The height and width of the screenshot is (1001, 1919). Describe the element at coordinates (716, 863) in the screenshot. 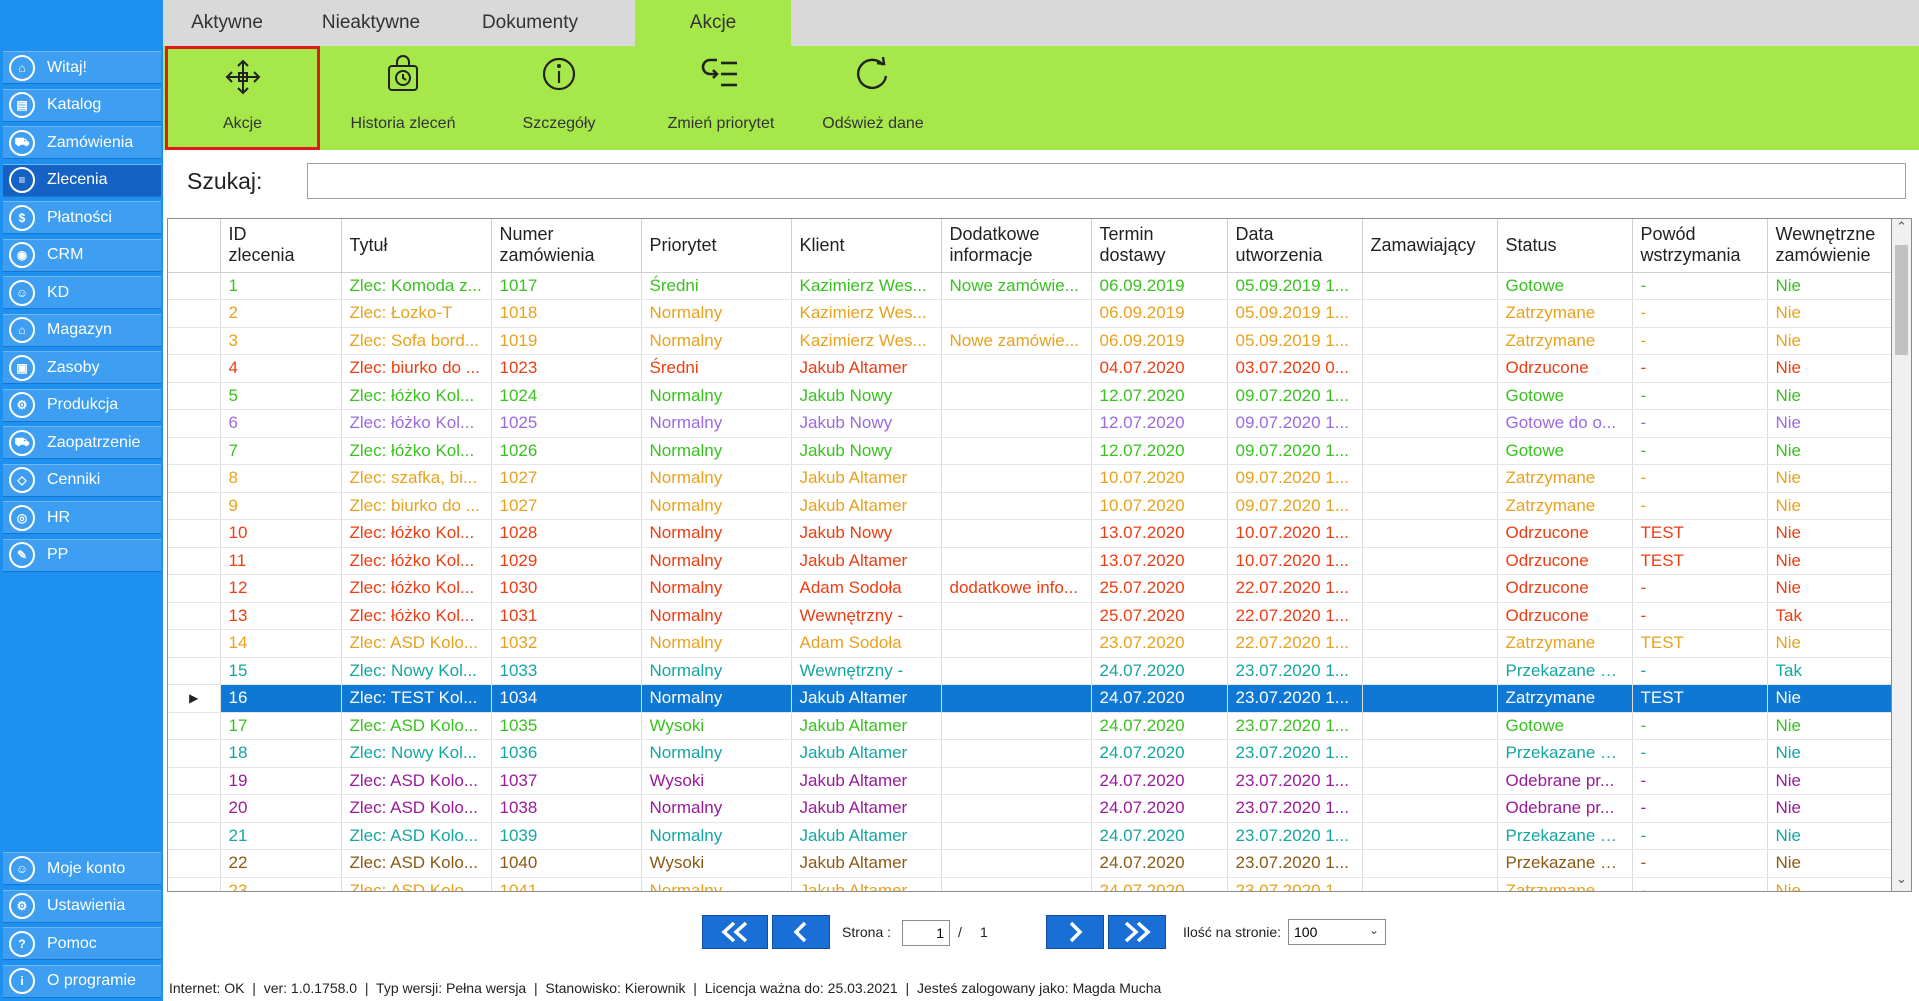

I see `table-cell: Wysoki` at that location.